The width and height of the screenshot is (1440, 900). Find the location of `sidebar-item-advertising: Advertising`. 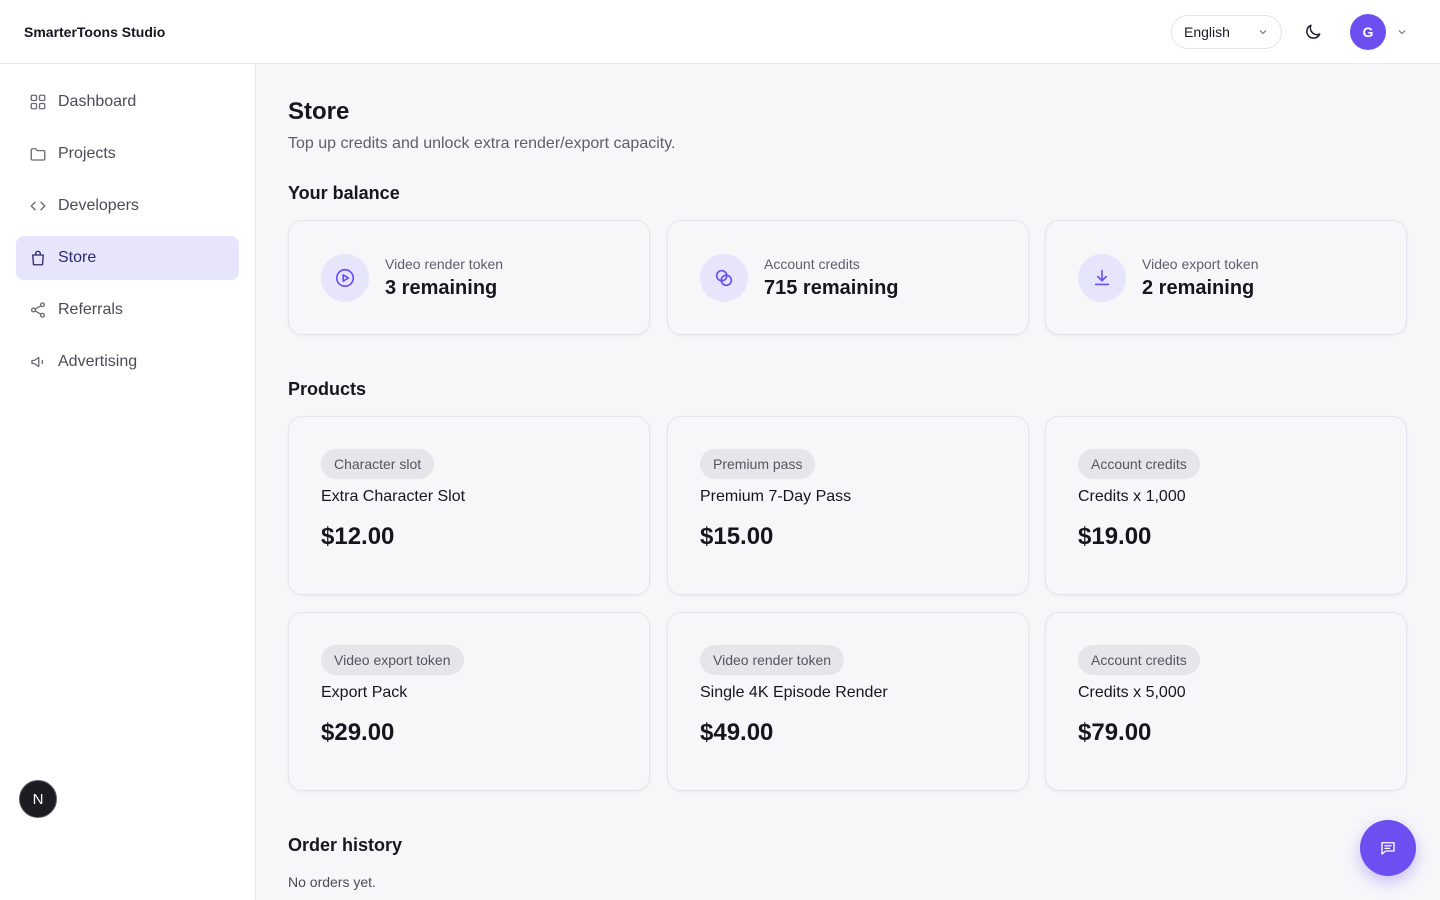

sidebar-item-advertising: Advertising is located at coordinates (127, 362).